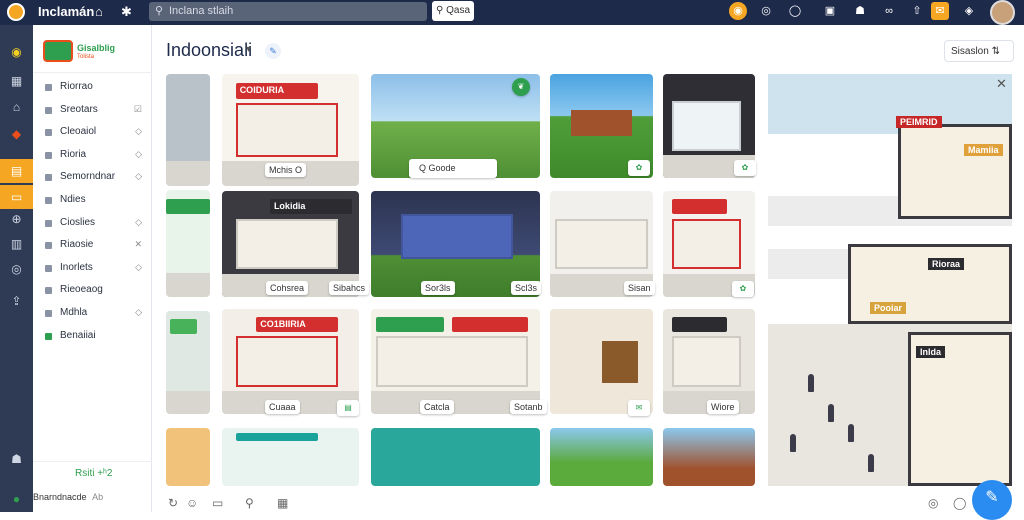 The image size is (1024, 520). Describe the element at coordinates (126, 12) in the screenshot. I see `settings-icon: ✱` at that location.